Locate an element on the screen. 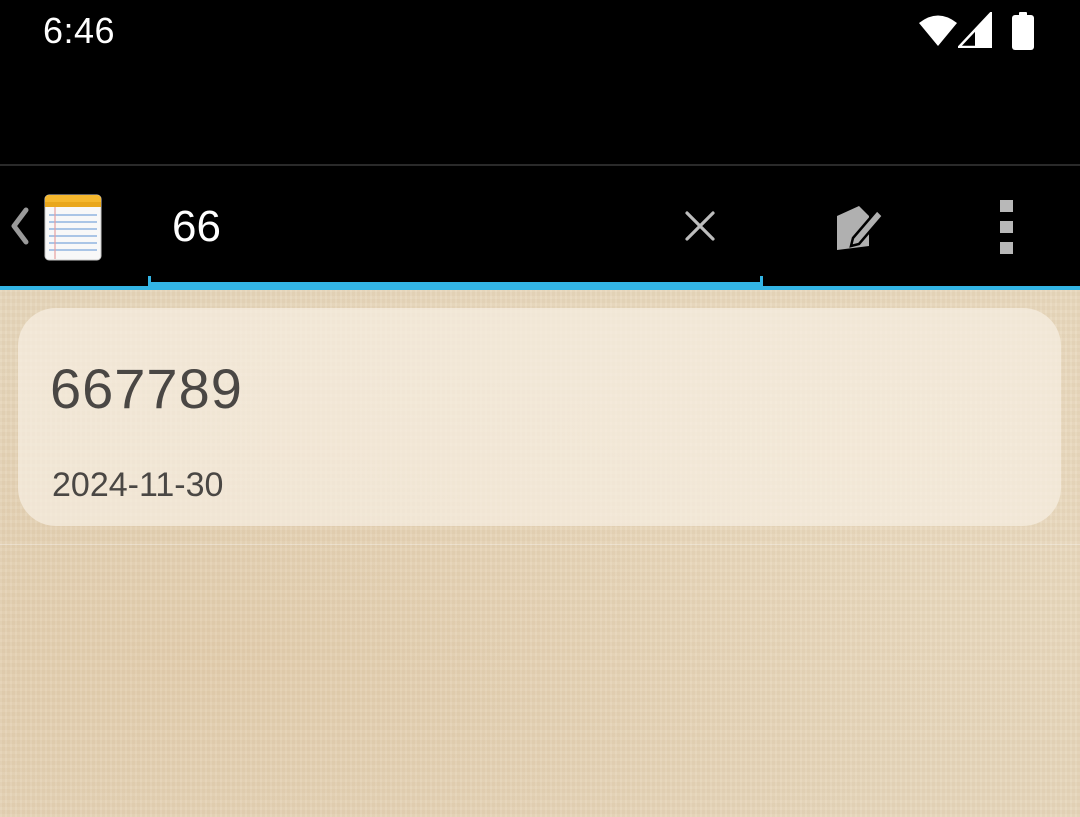 The height and width of the screenshot is (817, 1080). chevron-left-icon is located at coordinates (20, 226).